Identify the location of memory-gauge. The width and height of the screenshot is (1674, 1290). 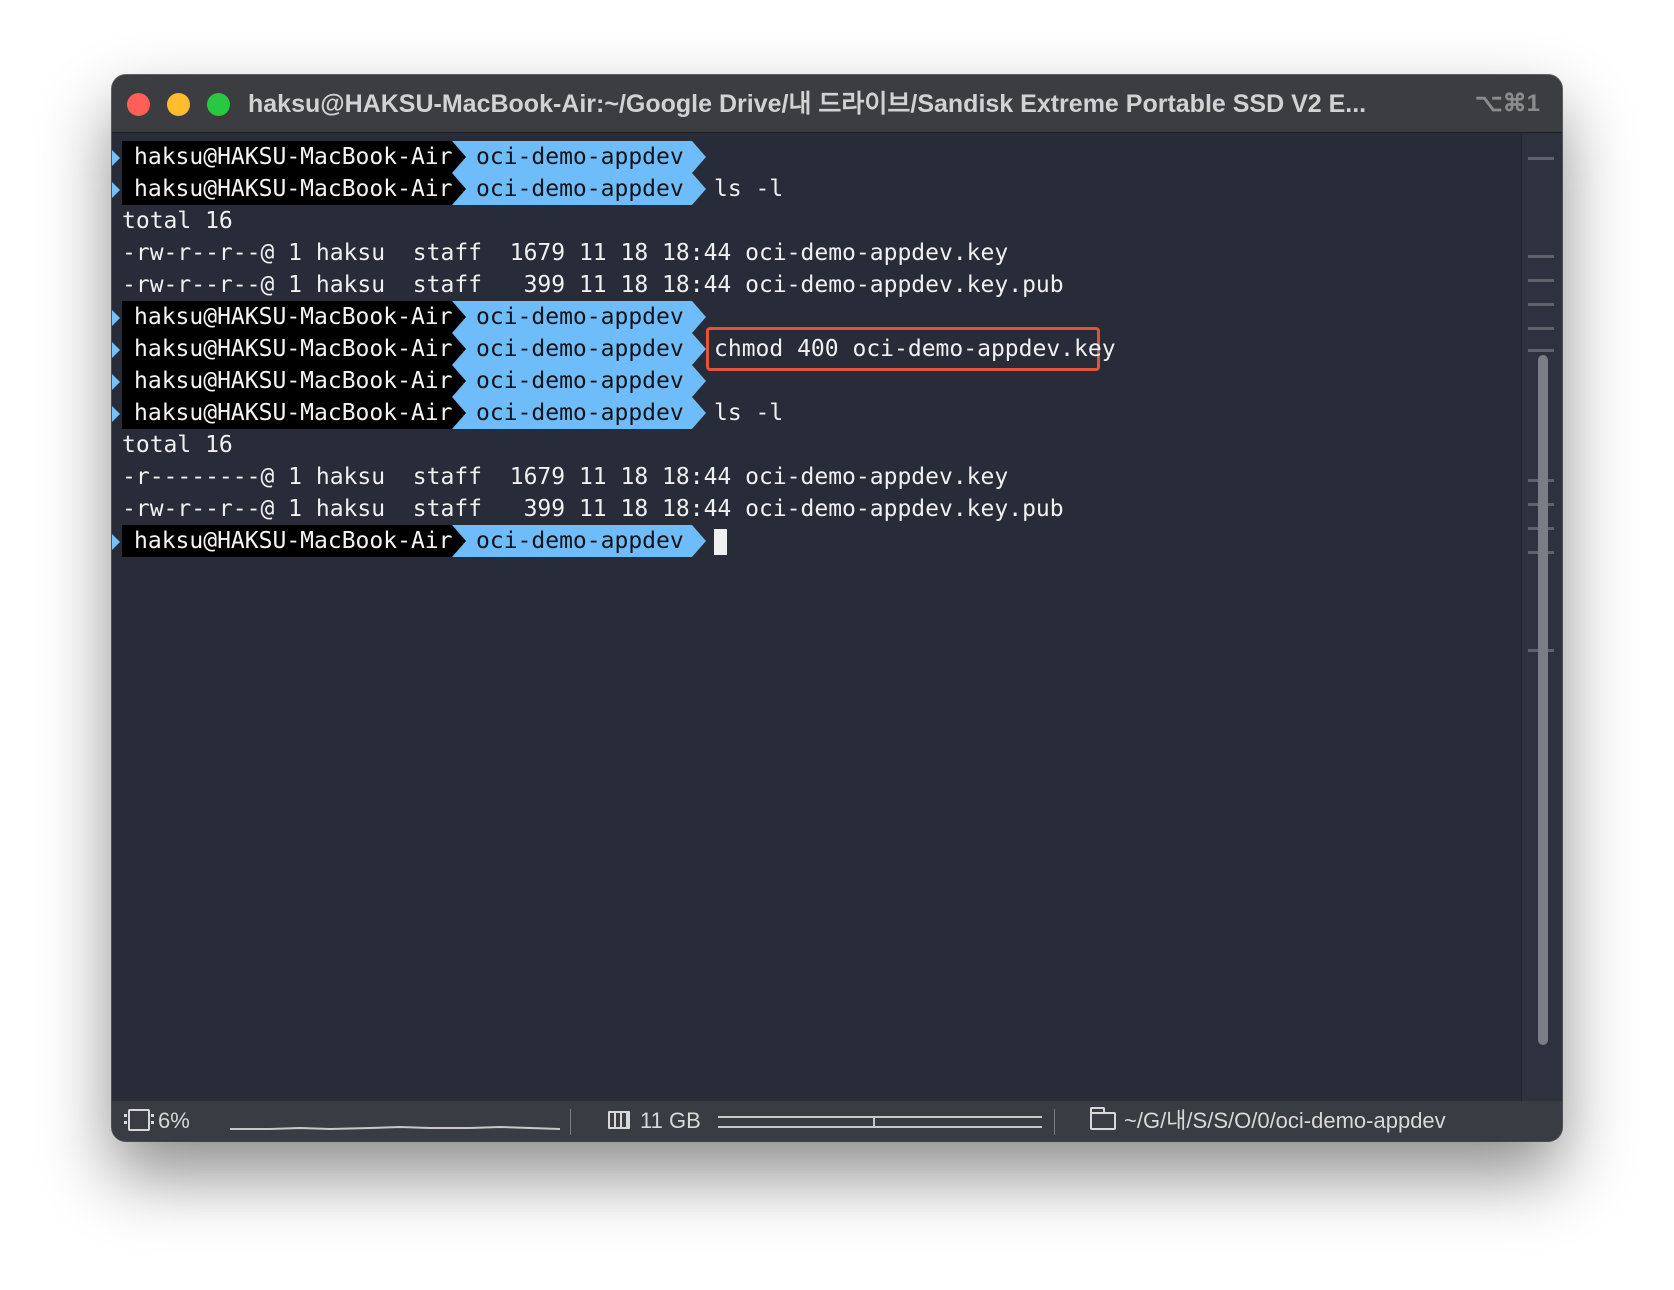
(880, 1122).